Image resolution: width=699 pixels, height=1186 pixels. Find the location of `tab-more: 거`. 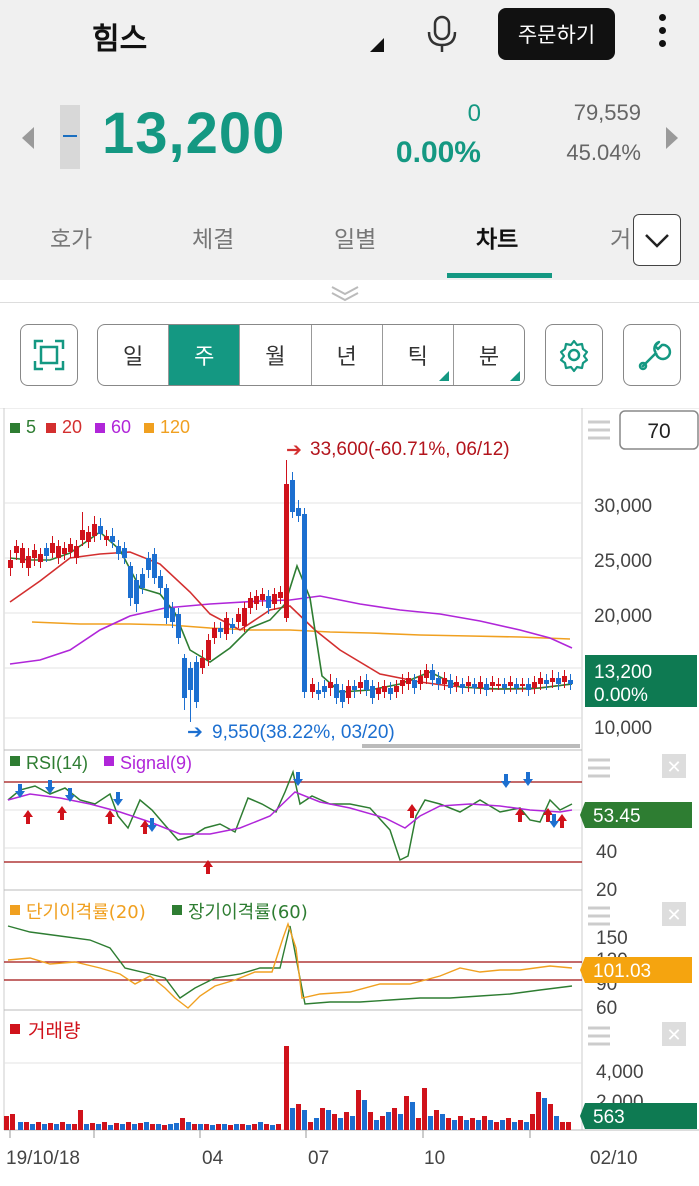

tab-more: 거 is located at coordinates (620, 237).